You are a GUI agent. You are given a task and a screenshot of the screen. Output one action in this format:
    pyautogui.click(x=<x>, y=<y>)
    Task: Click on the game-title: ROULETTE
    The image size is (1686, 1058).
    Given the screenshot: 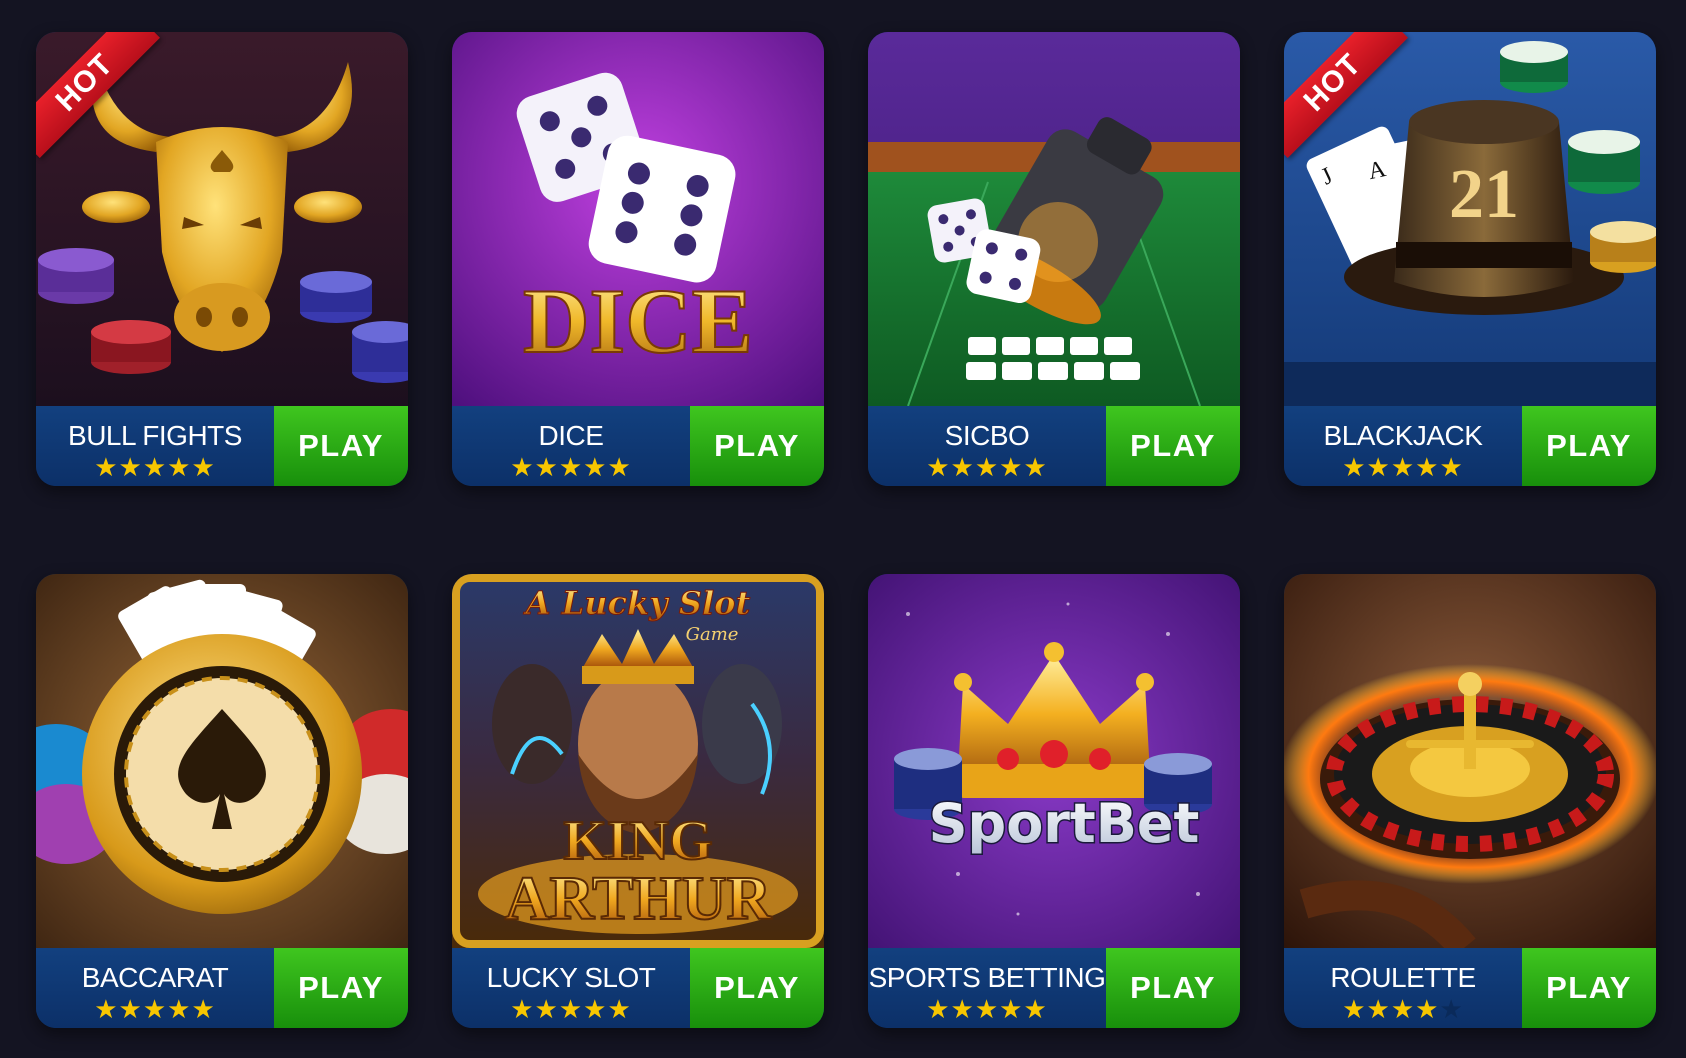 What is the action you would take?
    pyautogui.click(x=1403, y=977)
    